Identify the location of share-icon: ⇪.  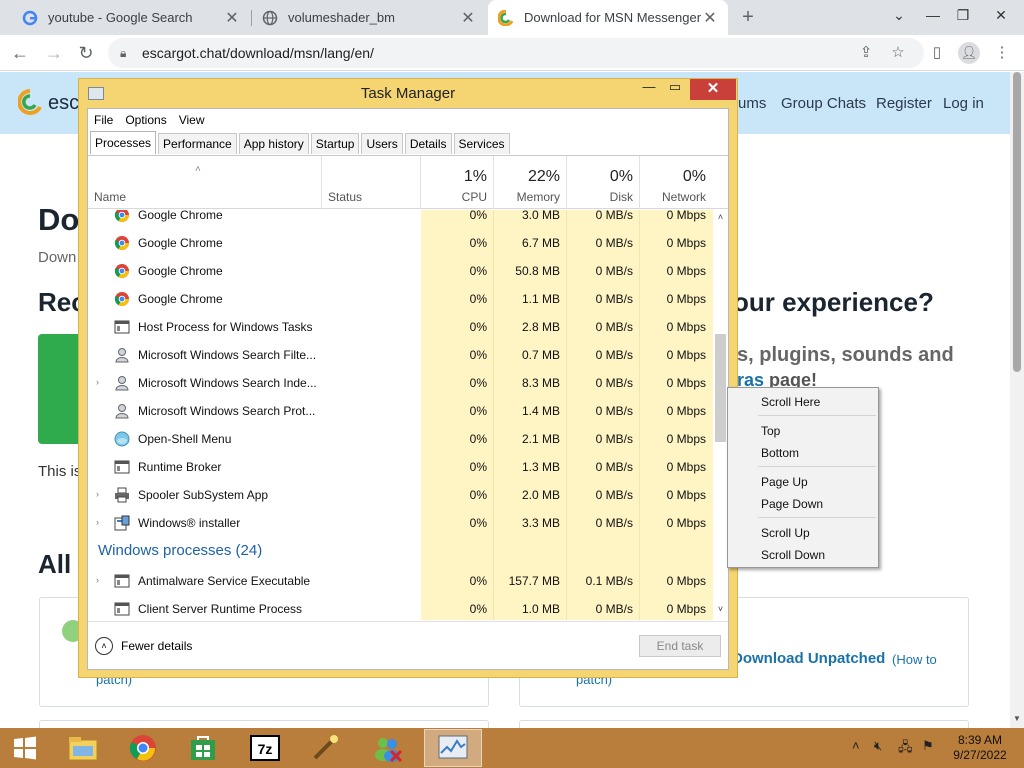
(866, 53).